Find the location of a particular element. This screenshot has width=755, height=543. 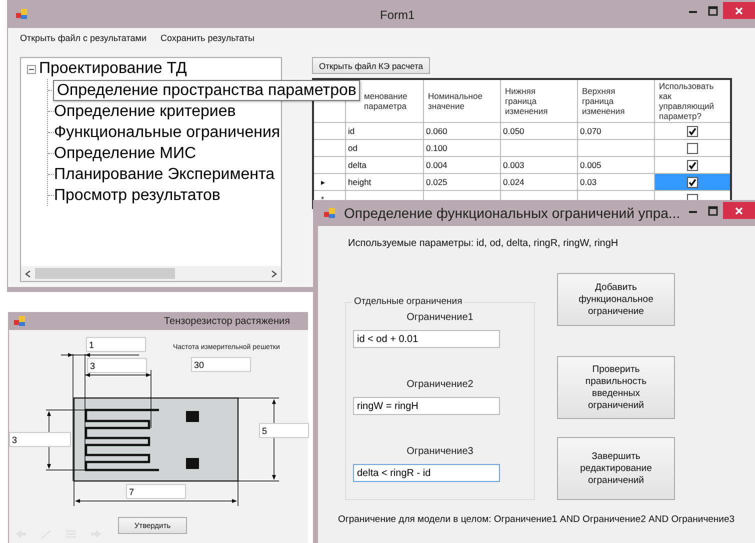

scrollbar is located at coordinates (151, 273).